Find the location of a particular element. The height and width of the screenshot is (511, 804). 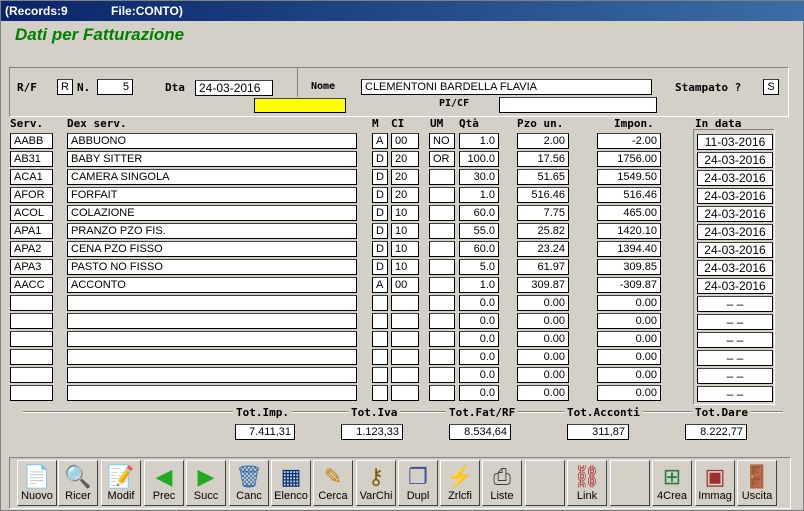

ricer-button: 🔍 Ricer is located at coordinates (78, 483).